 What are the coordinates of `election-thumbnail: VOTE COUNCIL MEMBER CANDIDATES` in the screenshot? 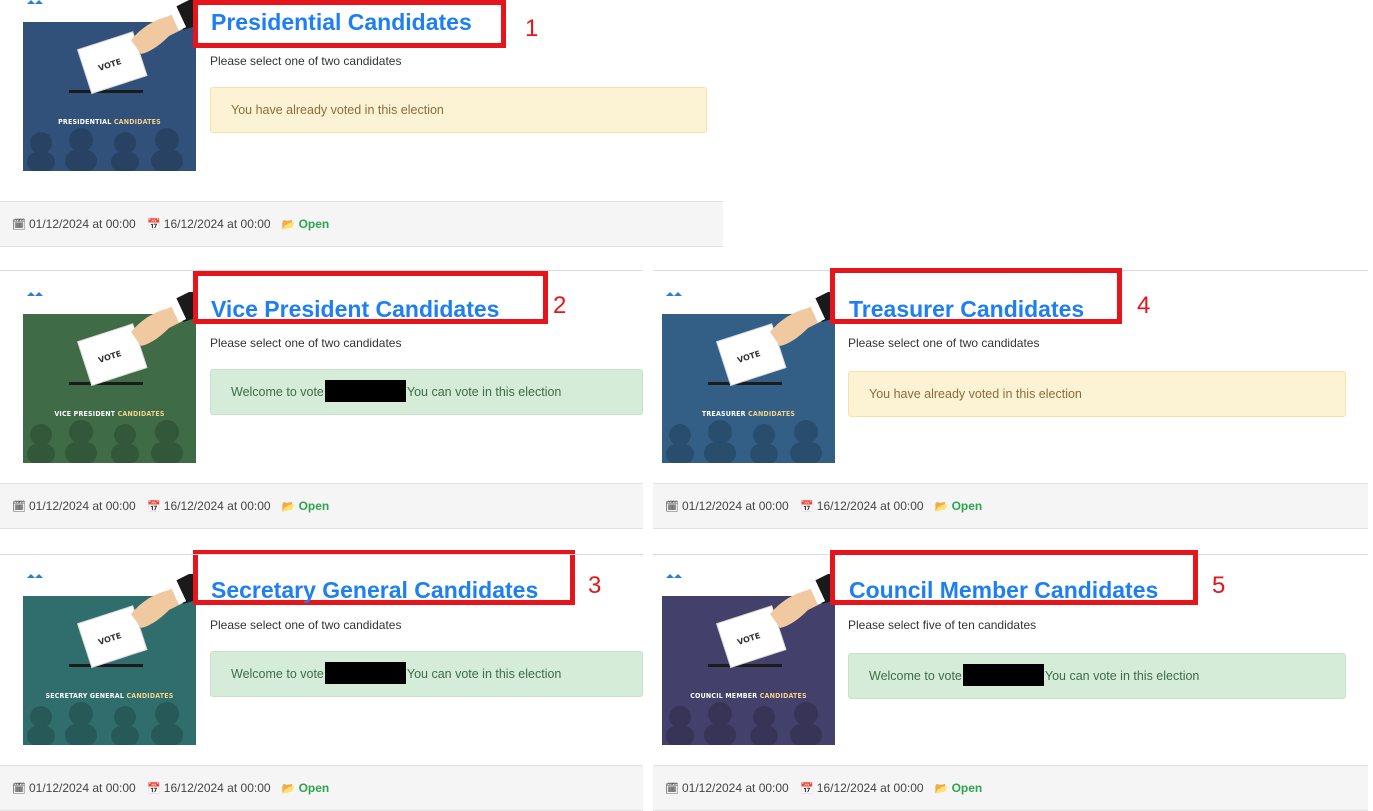 It's located at (748, 659).